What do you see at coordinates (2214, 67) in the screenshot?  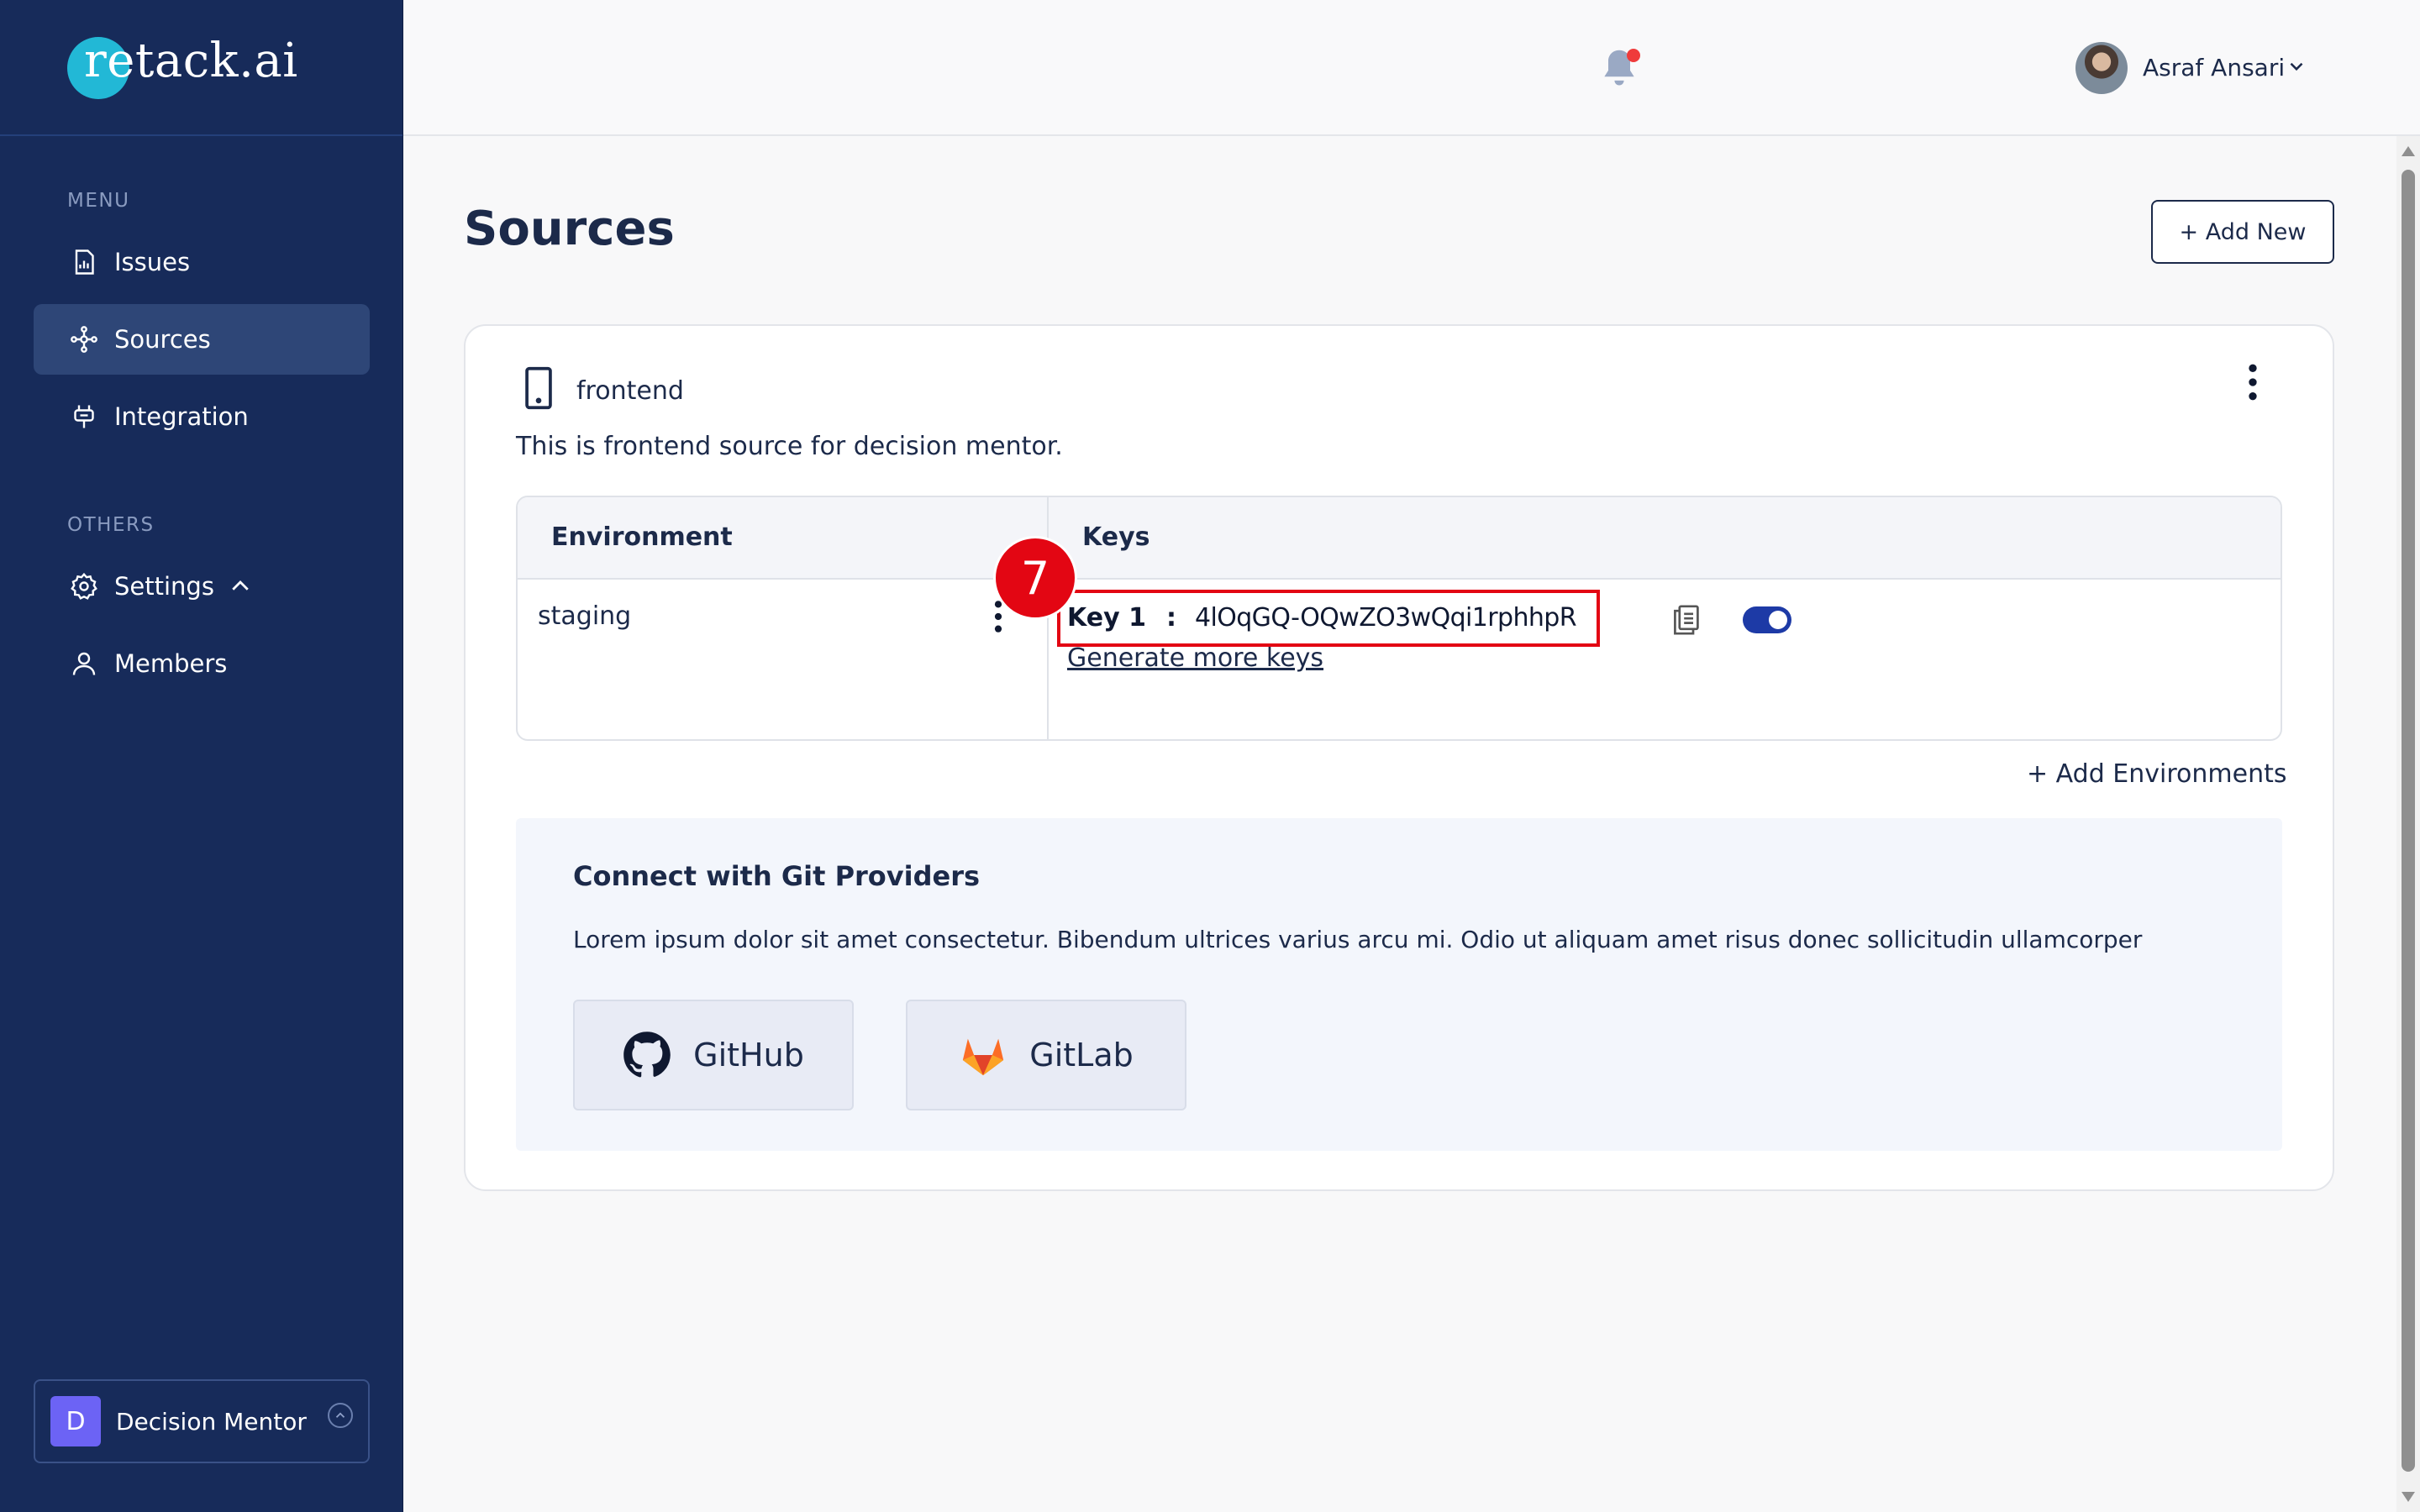 I see `user-name: Asraf Ansari` at bounding box center [2214, 67].